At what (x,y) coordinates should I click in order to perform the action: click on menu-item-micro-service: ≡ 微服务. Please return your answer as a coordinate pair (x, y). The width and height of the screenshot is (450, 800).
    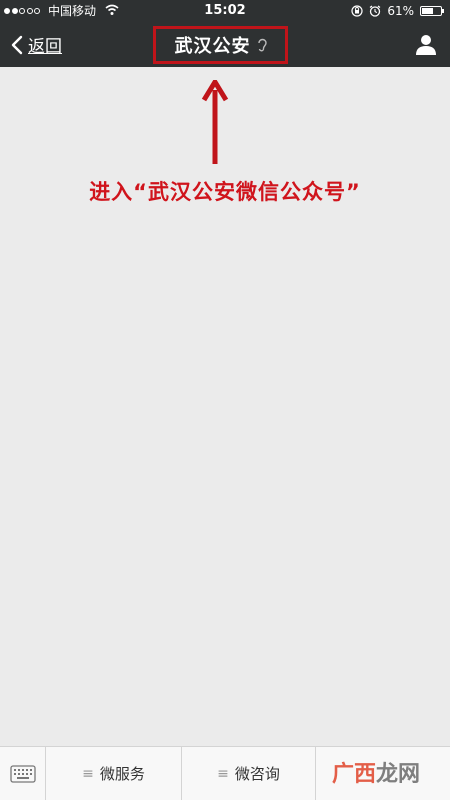
    Looking at the image, I should click on (114, 773).